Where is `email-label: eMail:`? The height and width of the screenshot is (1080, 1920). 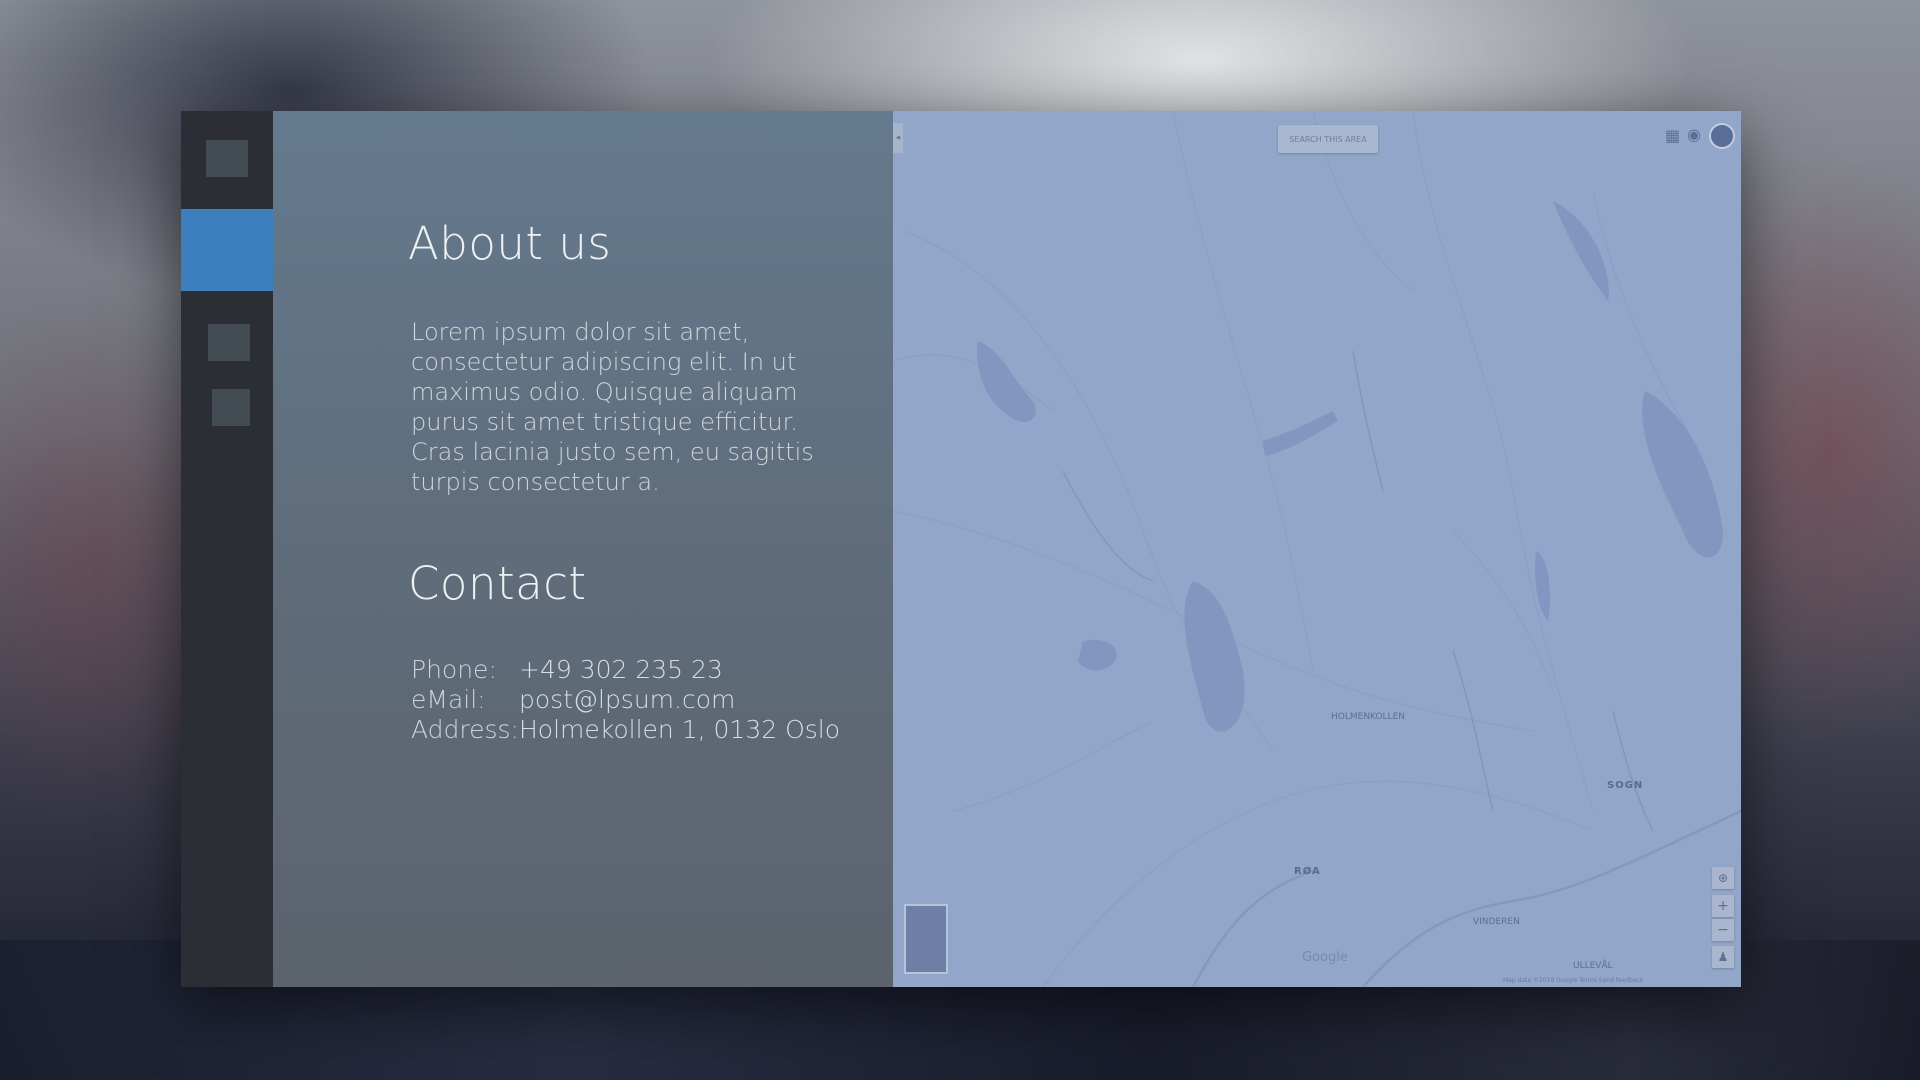
email-label: eMail: is located at coordinates (448, 699).